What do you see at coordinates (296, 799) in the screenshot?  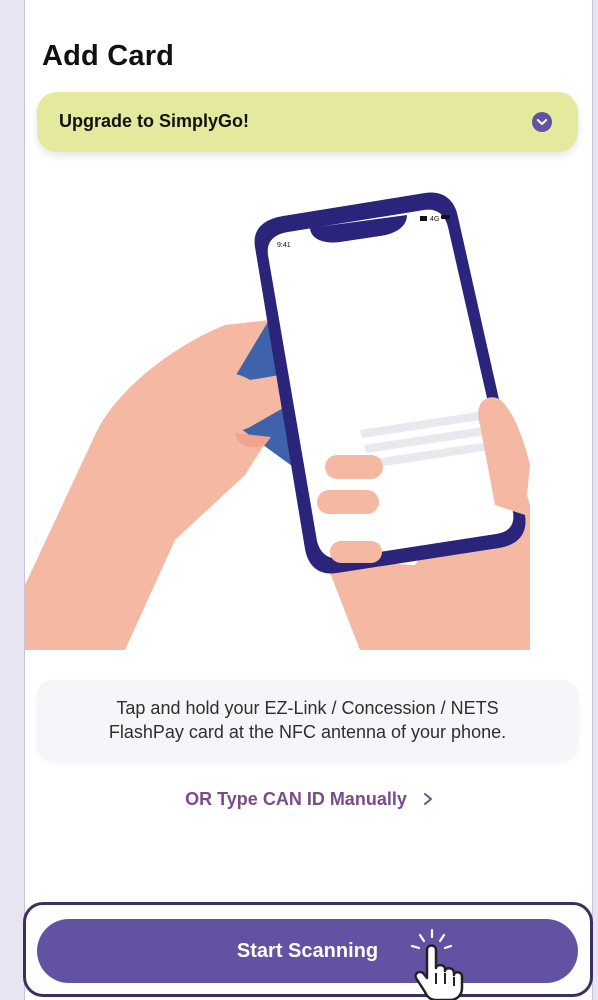 I see `manual-link-label: OR Type CAN ID Manually` at bounding box center [296, 799].